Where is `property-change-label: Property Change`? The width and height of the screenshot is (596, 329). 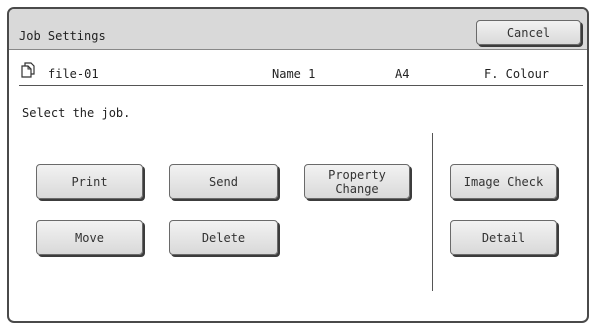
property-change-label: Property Change is located at coordinates (357, 181).